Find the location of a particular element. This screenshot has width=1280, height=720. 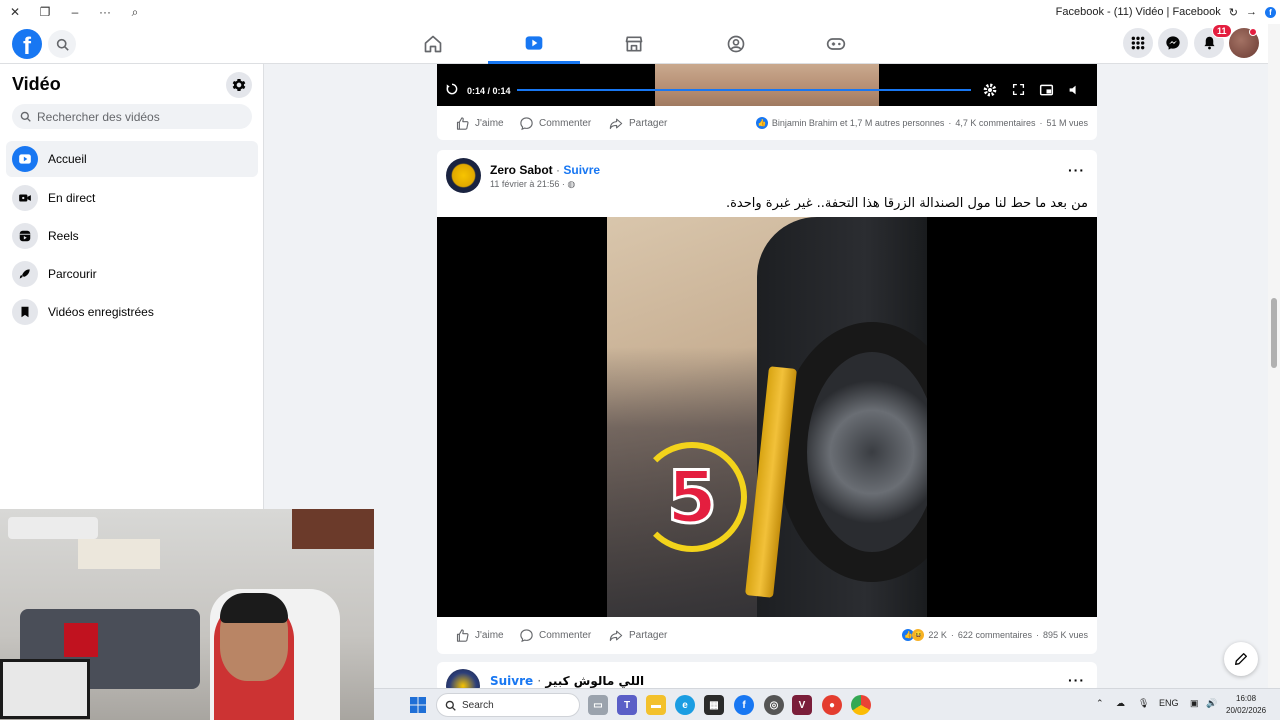

task-view-icon: ▭ is located at coordinates (598, 705).